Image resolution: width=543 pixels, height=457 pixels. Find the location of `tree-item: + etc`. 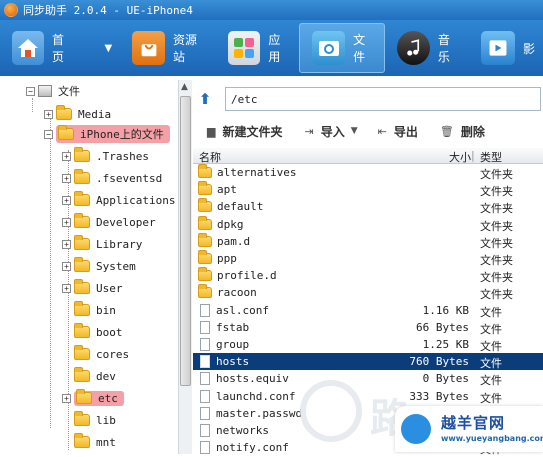

tree-item: + etc is located at coordinates (93, 398).